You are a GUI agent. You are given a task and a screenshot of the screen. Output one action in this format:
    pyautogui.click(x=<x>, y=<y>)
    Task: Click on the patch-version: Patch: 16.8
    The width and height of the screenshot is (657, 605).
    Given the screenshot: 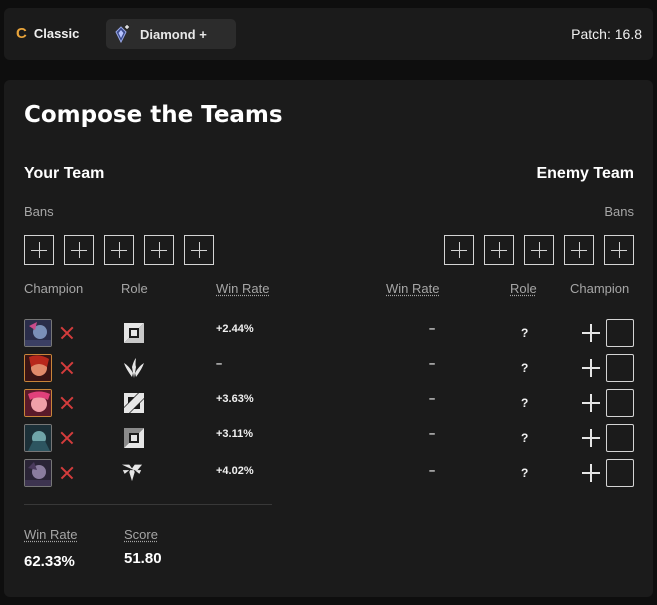 What is the action you would take?
    pyautogui.click(x=606, y=34)
    